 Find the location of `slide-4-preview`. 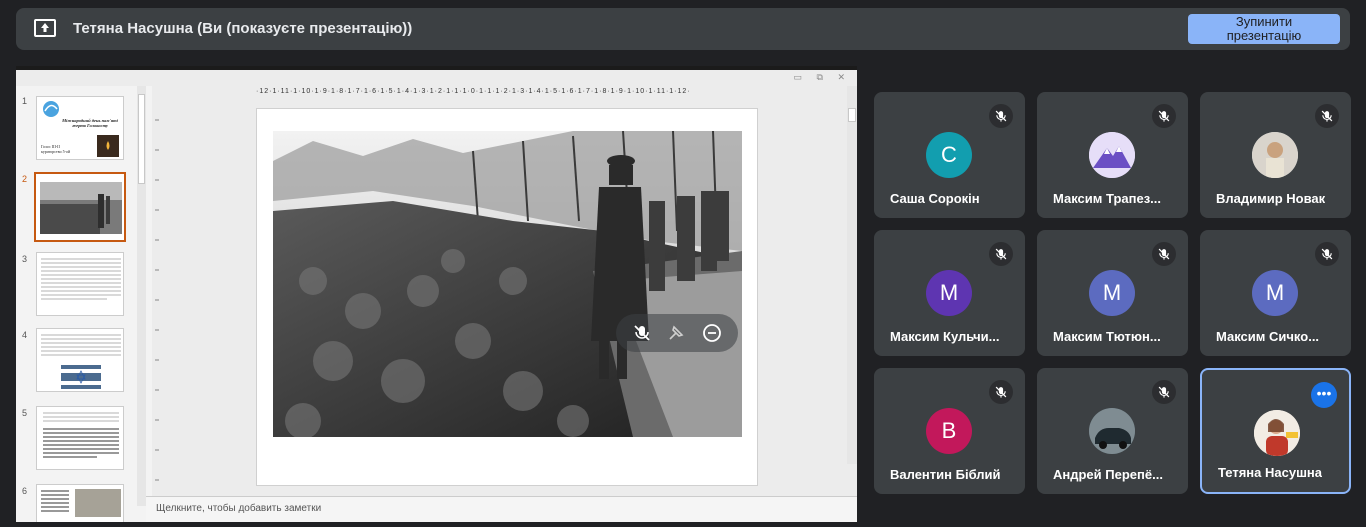

slide-4-preview is located at coordinates (81, 361).